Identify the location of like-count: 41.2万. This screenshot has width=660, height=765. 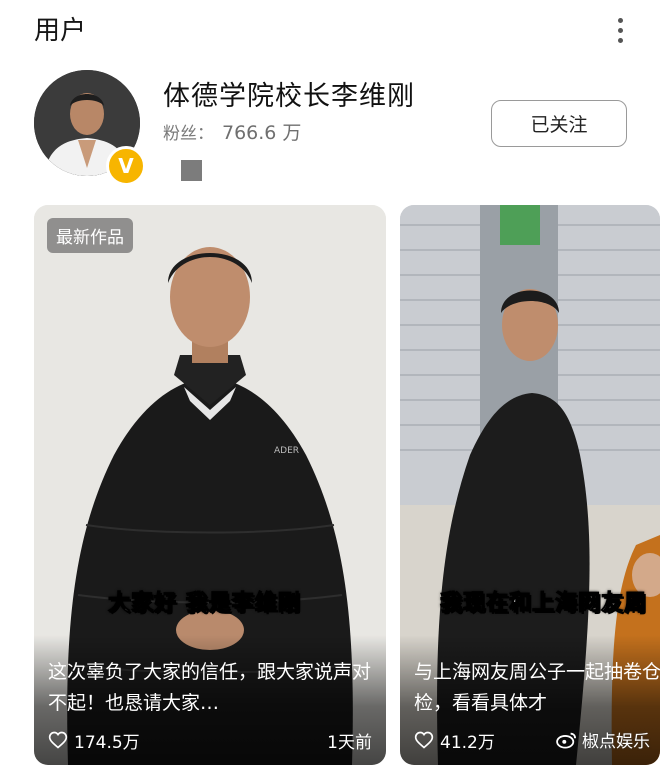
(454, 740).